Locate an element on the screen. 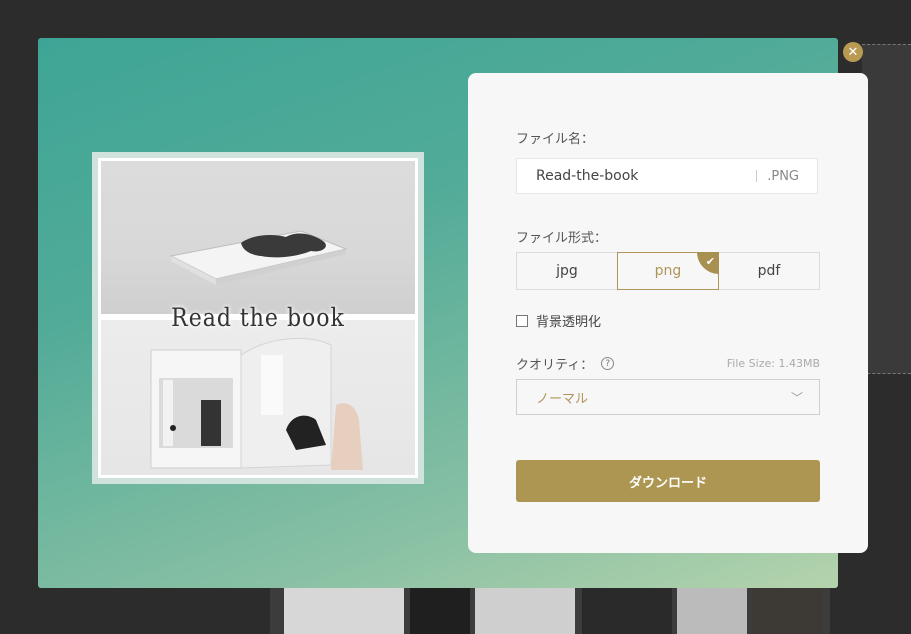  close-icon: ✕ is located at coordinates (853, 52).